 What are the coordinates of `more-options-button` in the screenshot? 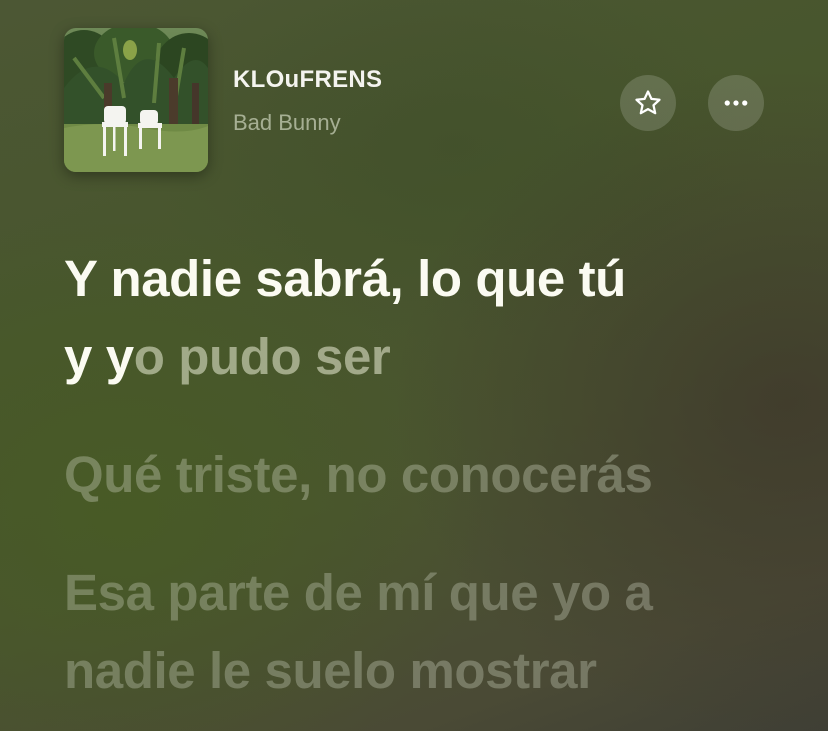 It's located at (736, 103).